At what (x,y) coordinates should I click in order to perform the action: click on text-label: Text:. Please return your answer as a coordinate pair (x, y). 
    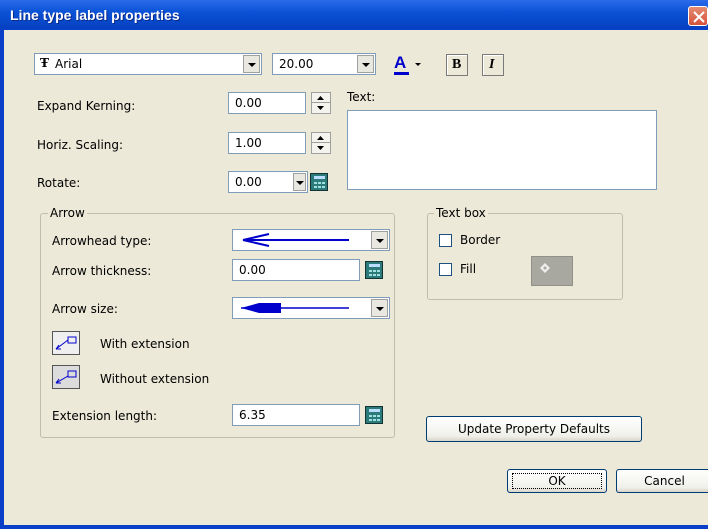
    Looking at the image, I should click on (361, 97).